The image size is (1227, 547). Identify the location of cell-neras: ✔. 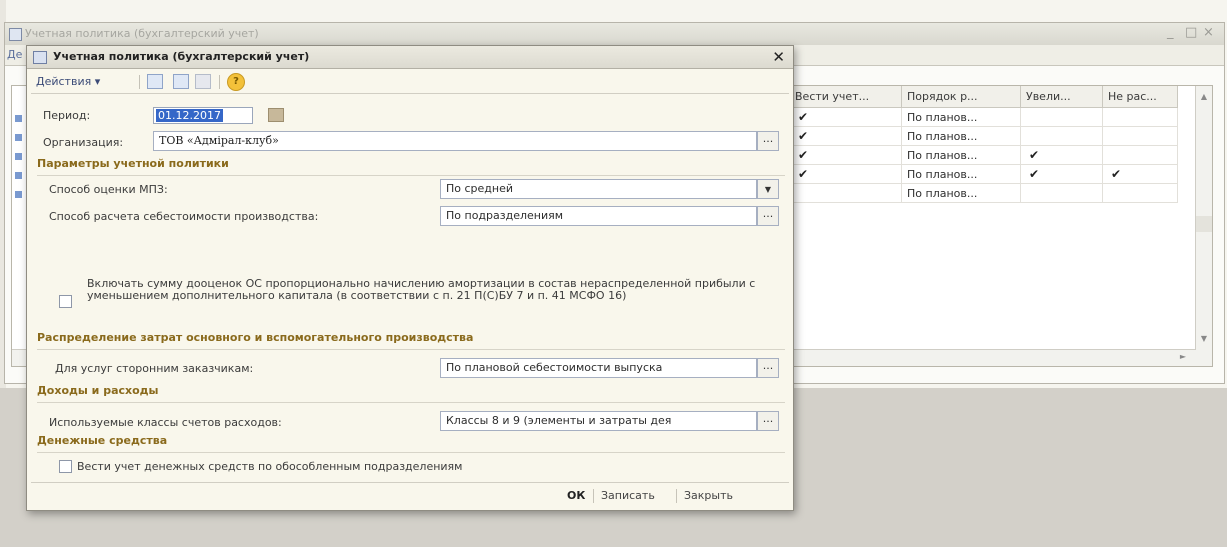
(1140, 174).